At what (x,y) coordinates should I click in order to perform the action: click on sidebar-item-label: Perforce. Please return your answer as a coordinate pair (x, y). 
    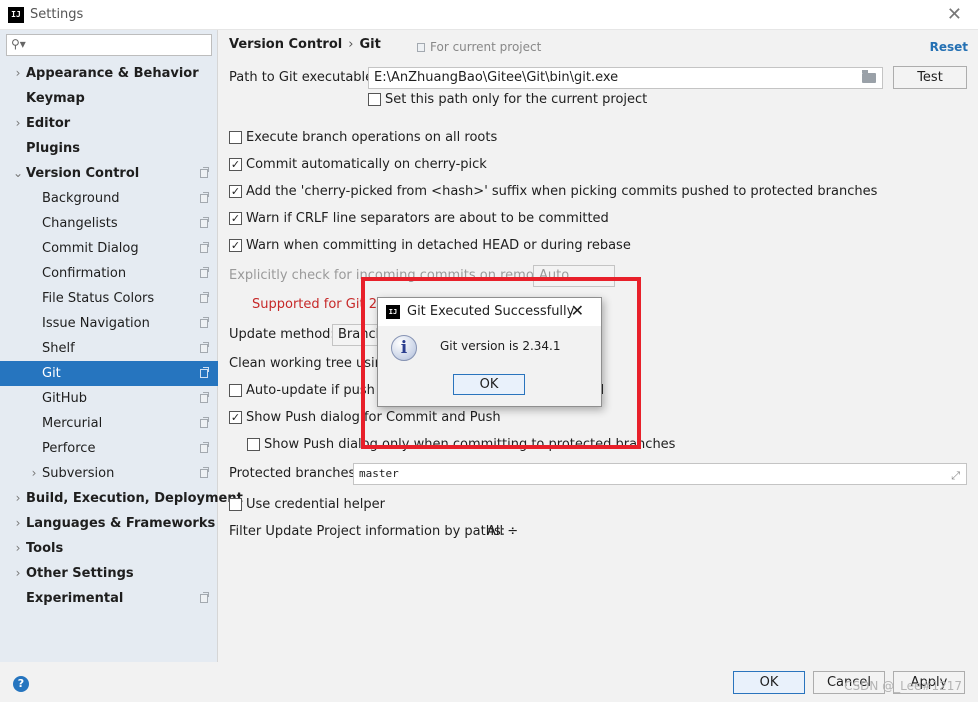
    Looking at the image, I should click on (69, 448).